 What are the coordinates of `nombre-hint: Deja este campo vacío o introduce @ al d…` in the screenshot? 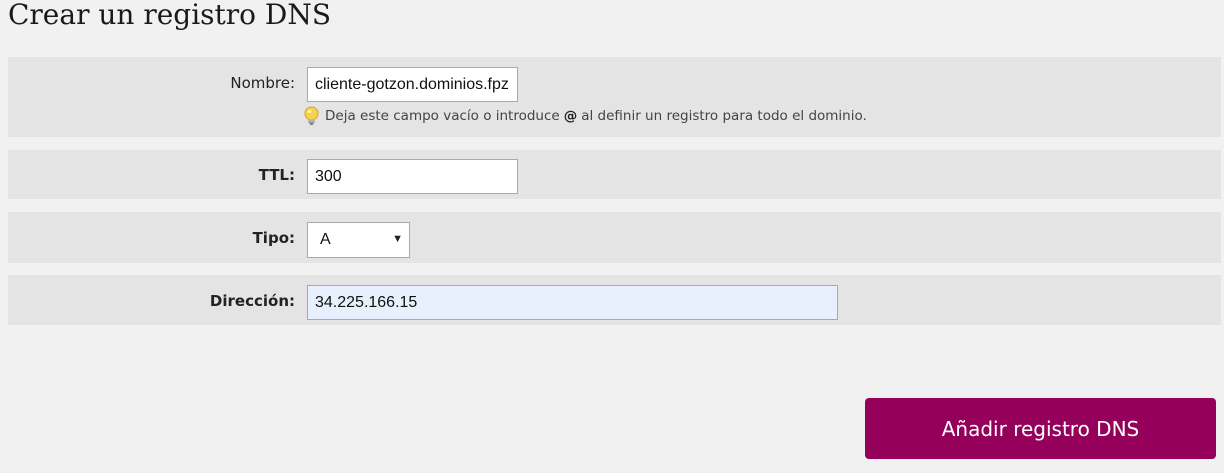 It's located at (585, 116).